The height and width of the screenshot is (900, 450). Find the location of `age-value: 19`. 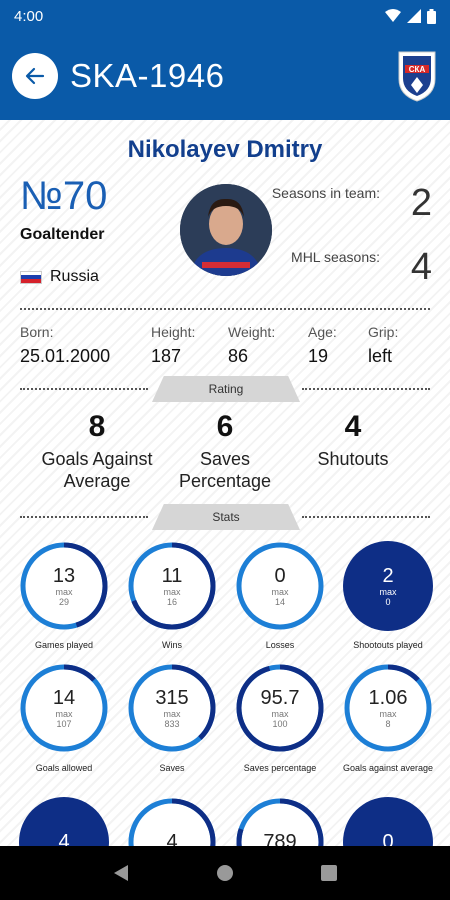

age-value: 19 is located at coordinates (318, 356).